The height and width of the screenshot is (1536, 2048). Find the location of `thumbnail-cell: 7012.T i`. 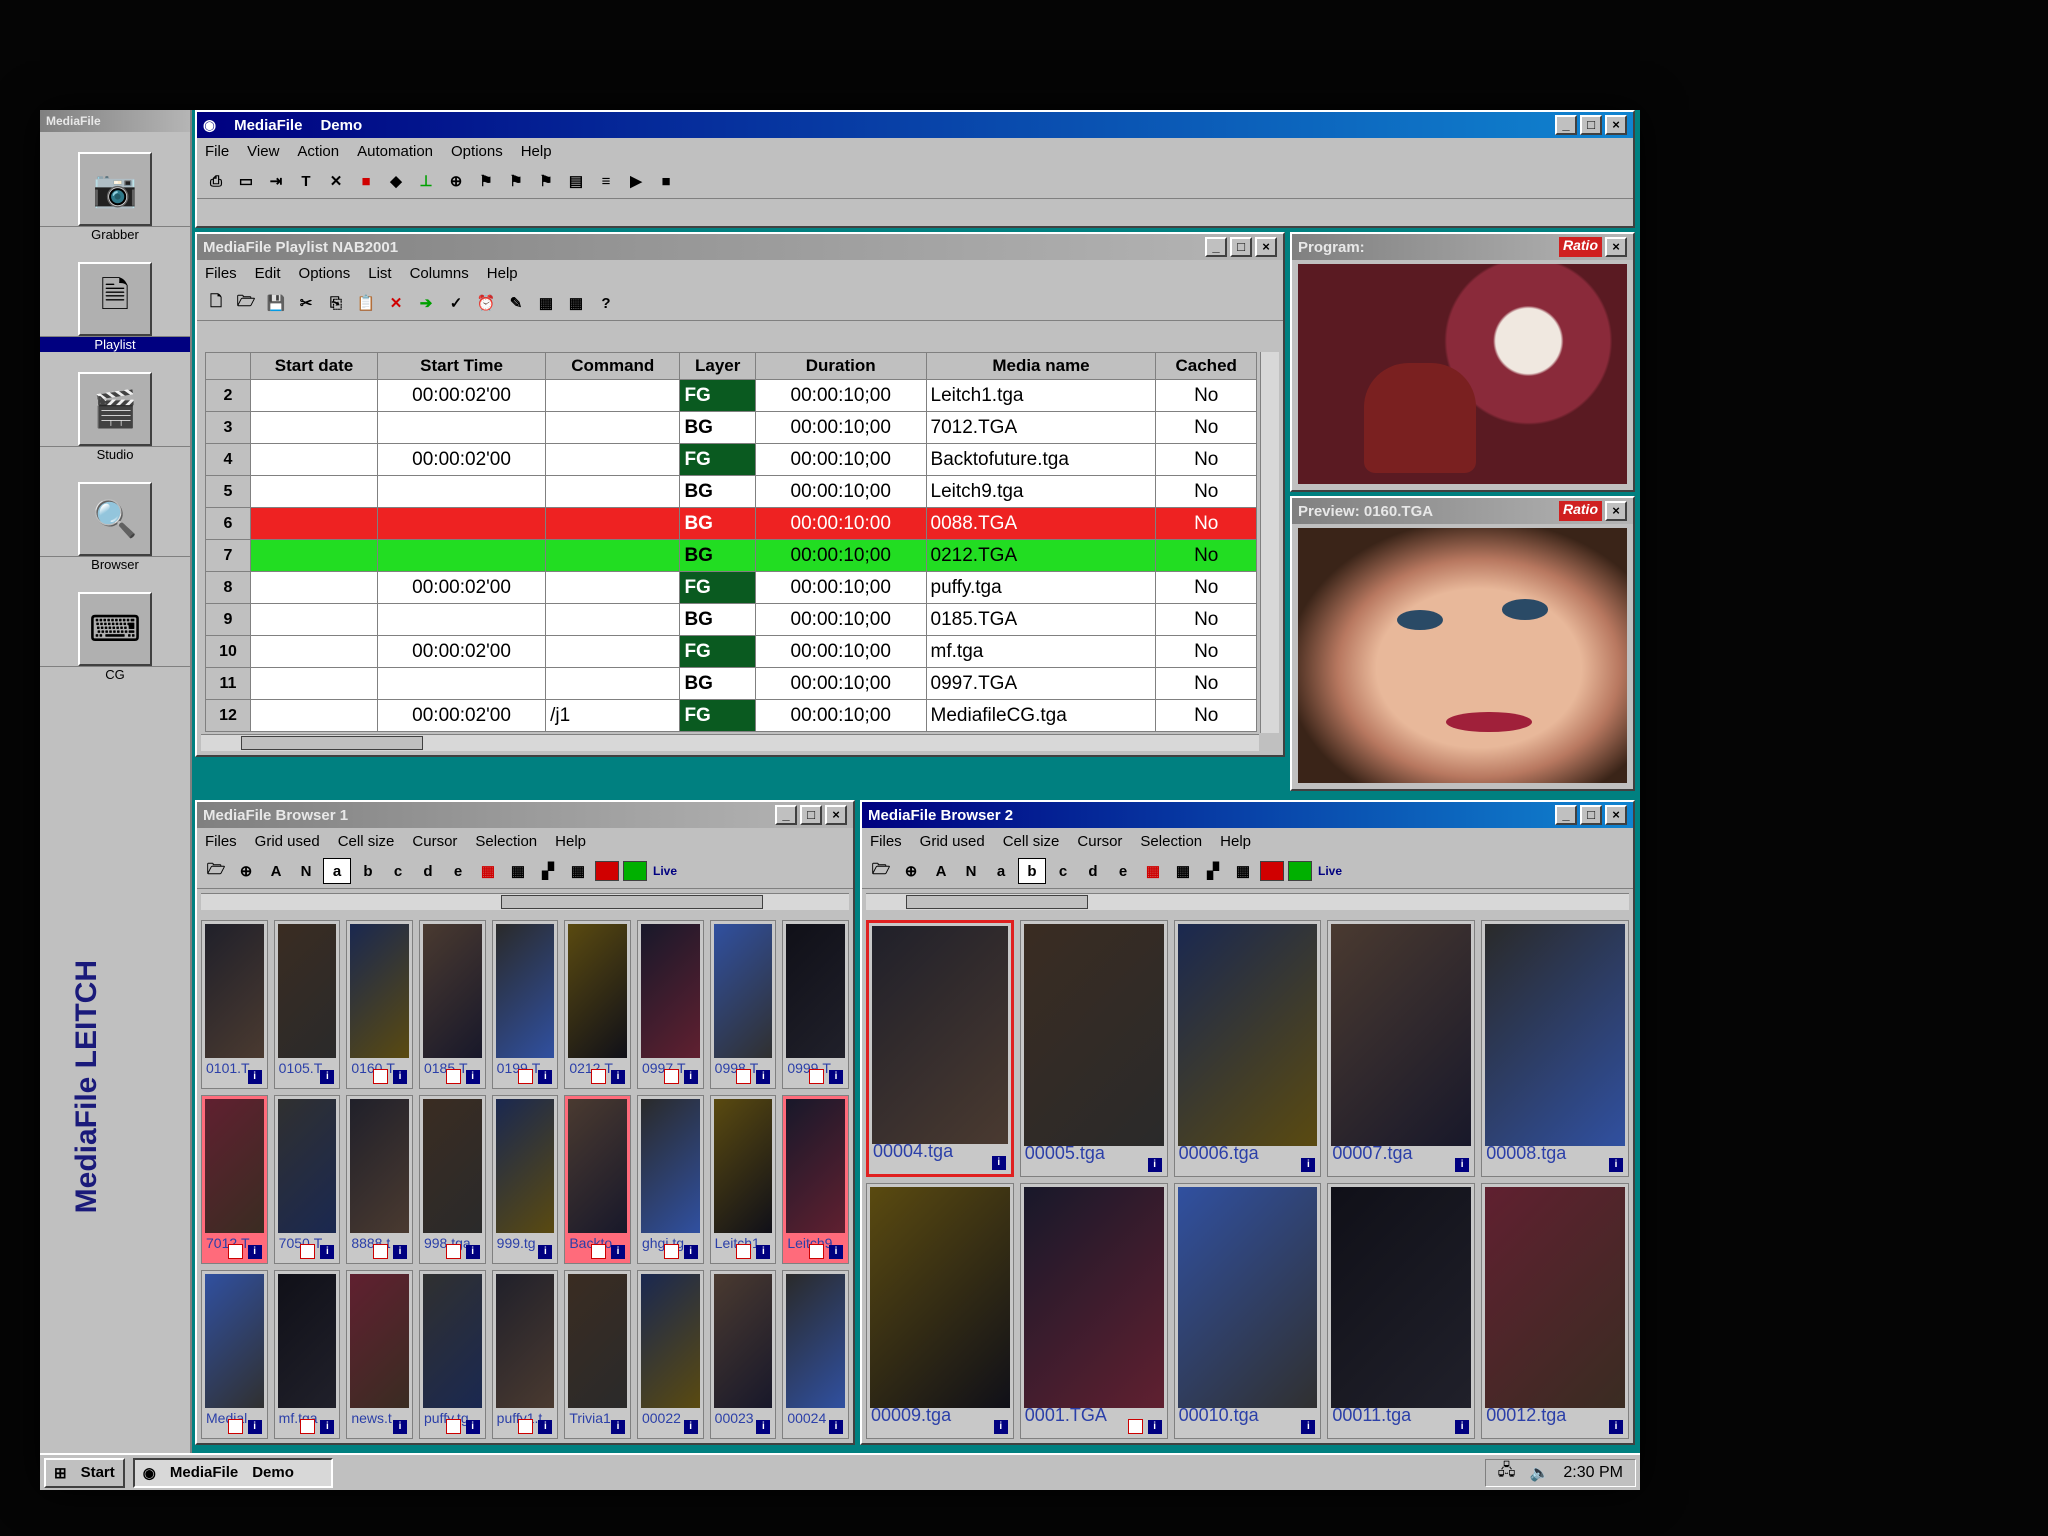

thumbnail-cell: 7012.T i is located at coordinates (234, 1179).